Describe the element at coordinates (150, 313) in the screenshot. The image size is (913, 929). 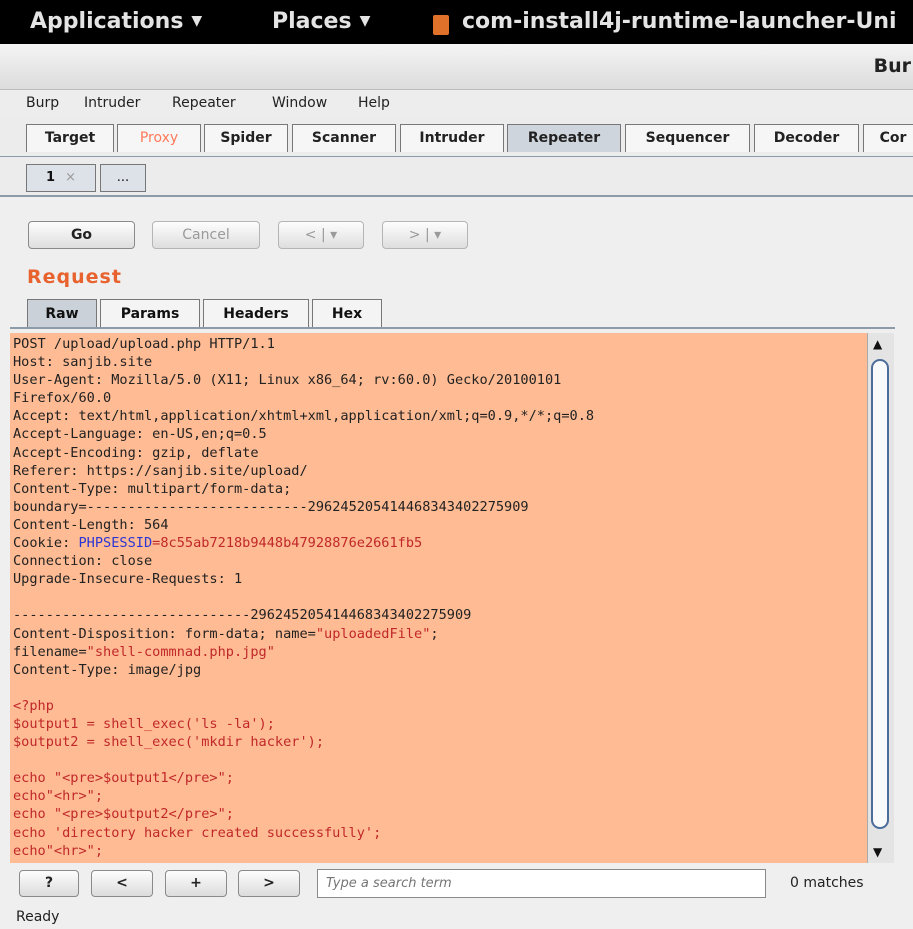
I see `tab-params: Params` at that location.